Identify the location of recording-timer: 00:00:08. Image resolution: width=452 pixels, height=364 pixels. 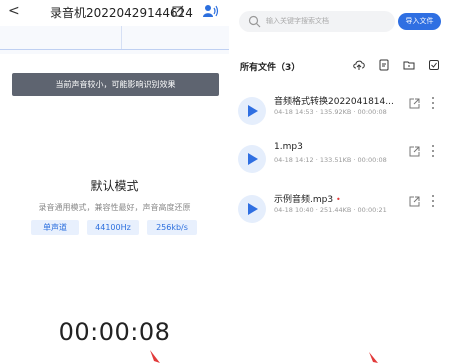
(114, 332).